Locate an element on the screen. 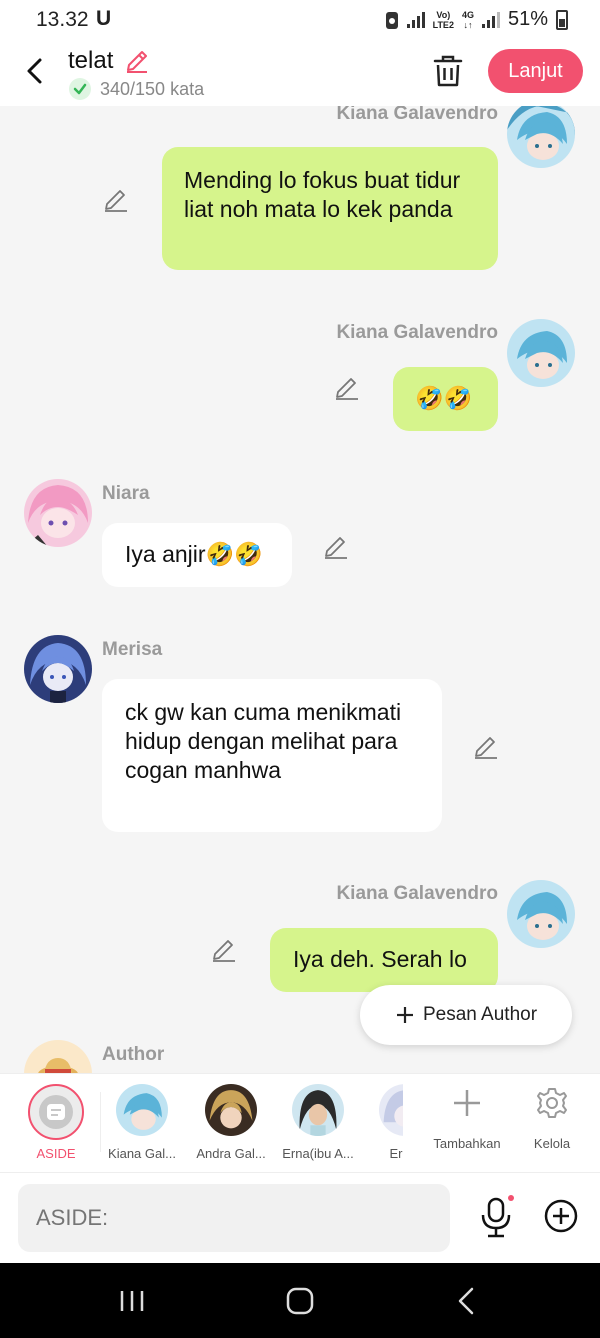  network-type: 4G is located at coordinates (467, 14).